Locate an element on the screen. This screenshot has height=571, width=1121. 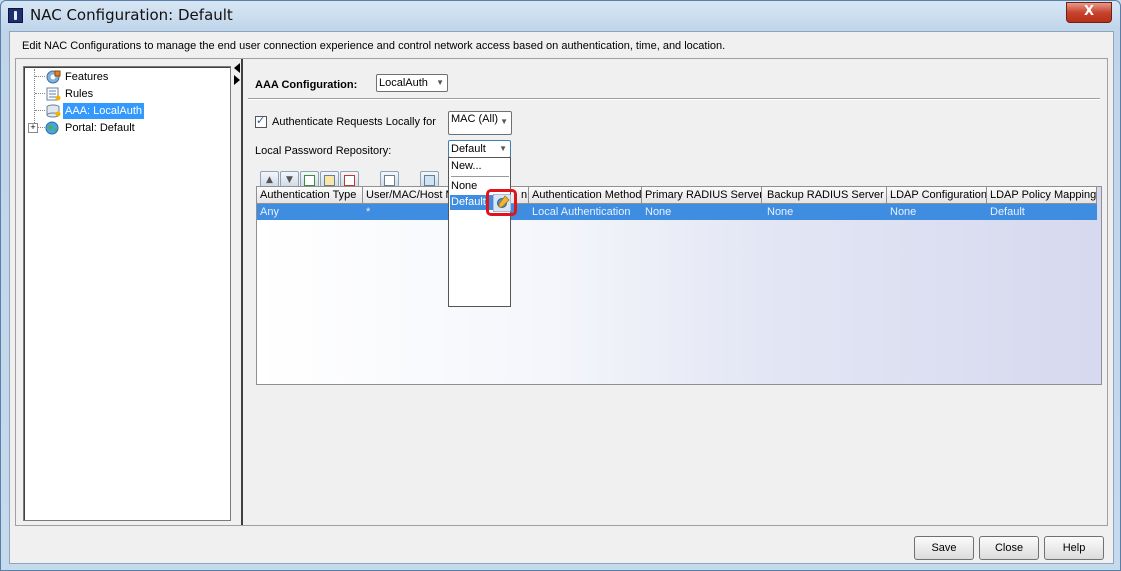
app-icon is located at coordinates (15, 15).